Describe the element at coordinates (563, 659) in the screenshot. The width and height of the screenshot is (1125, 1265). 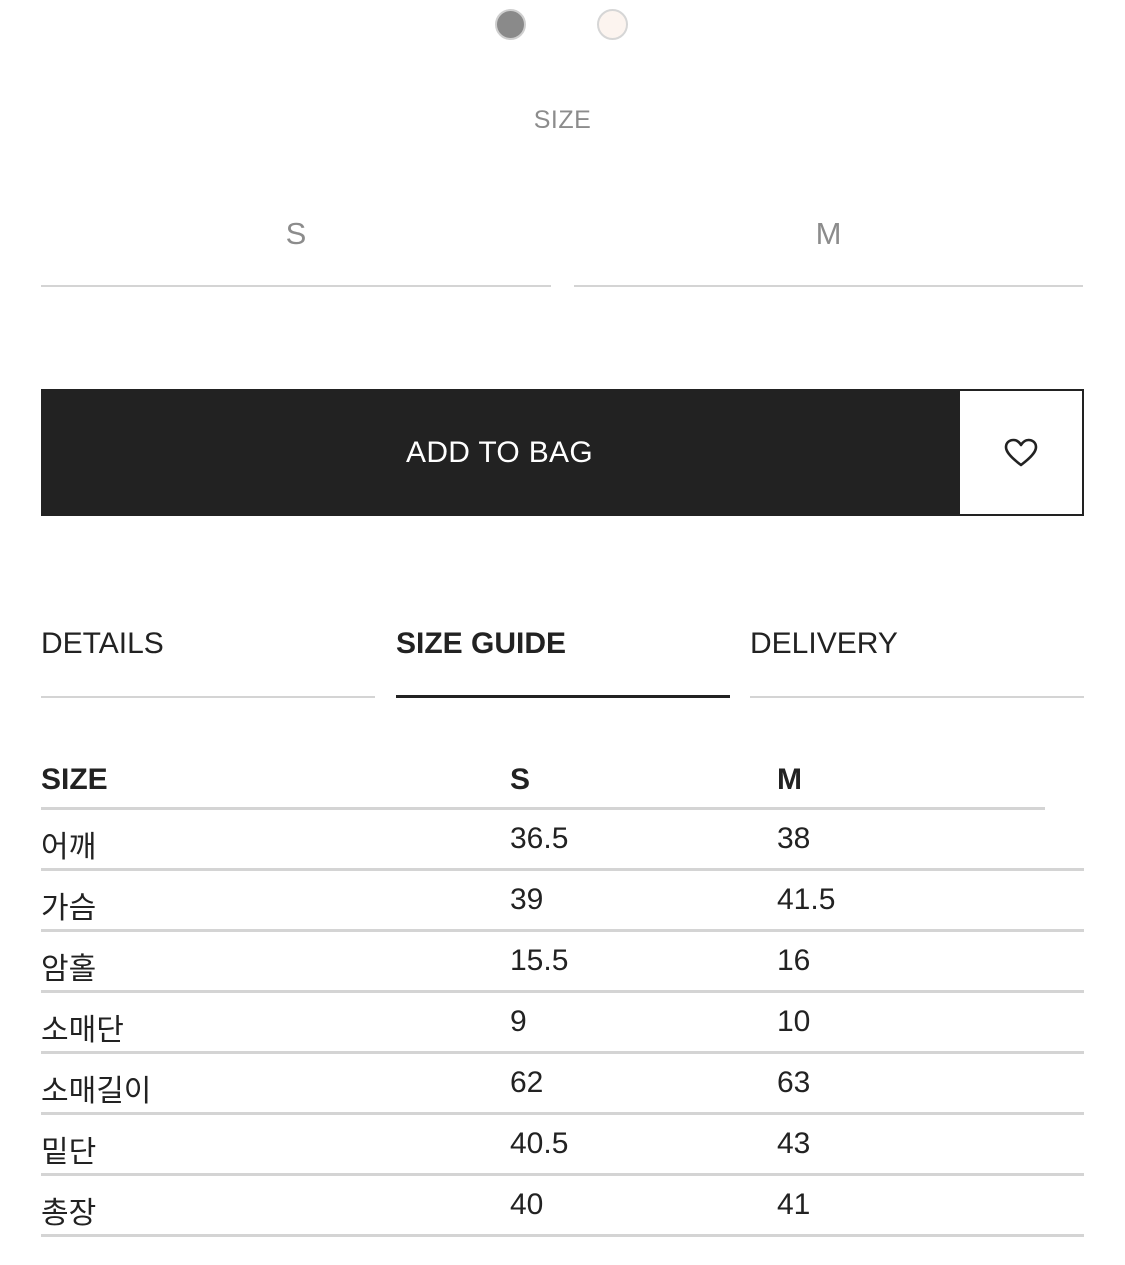
I see `tab-size-guide: SIZE GUIDE` at that location.